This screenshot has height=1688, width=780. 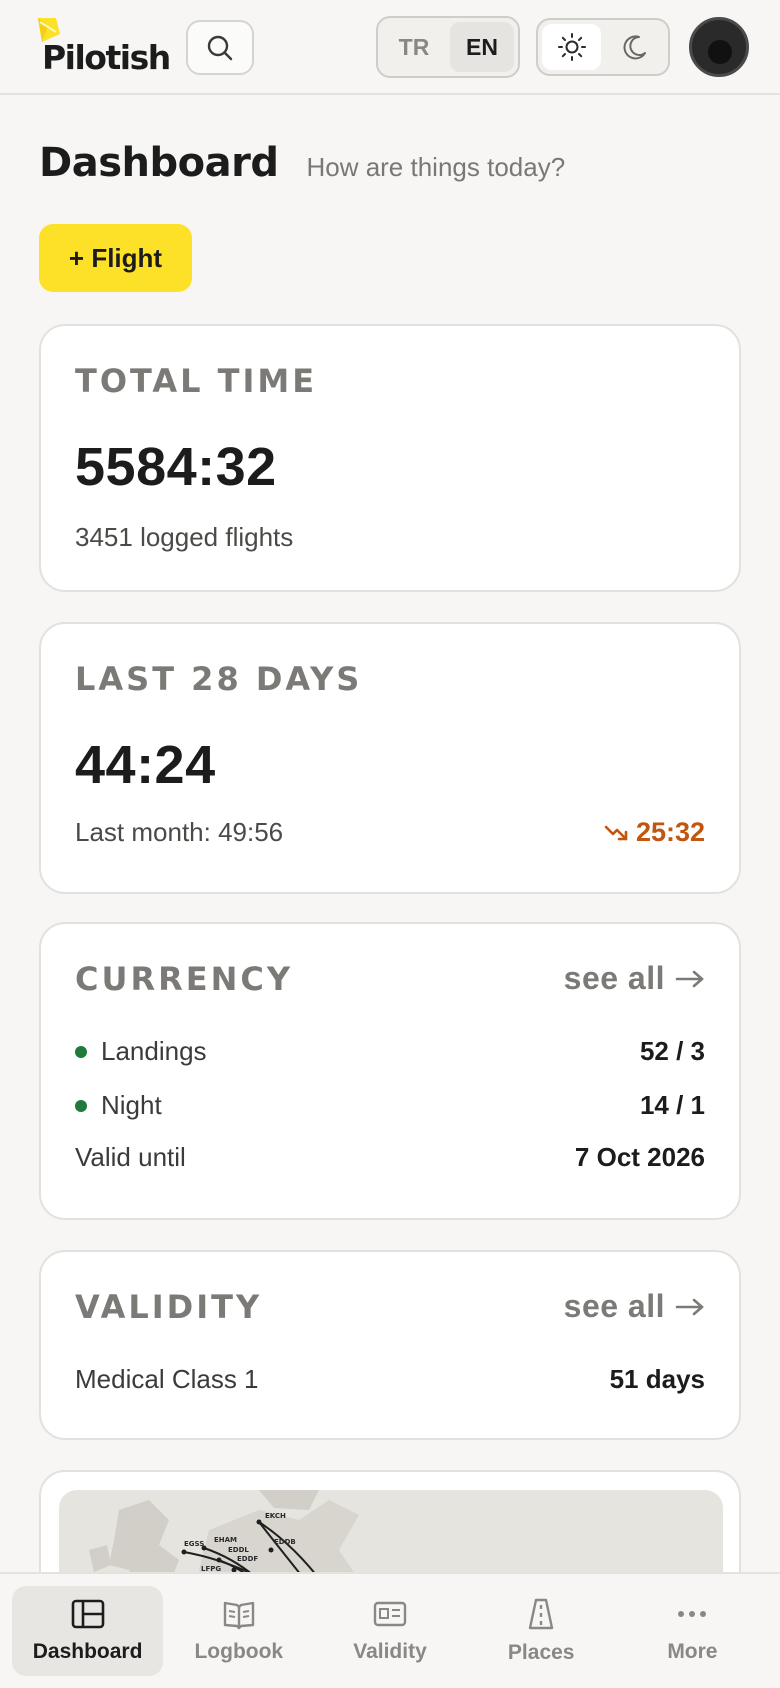 What do you see at coordinates (390, 1345) in the screenshot?
I see `validity-card: VALIDITY see all Medical Class 1 51 days` at bounding box center [390, 1345].